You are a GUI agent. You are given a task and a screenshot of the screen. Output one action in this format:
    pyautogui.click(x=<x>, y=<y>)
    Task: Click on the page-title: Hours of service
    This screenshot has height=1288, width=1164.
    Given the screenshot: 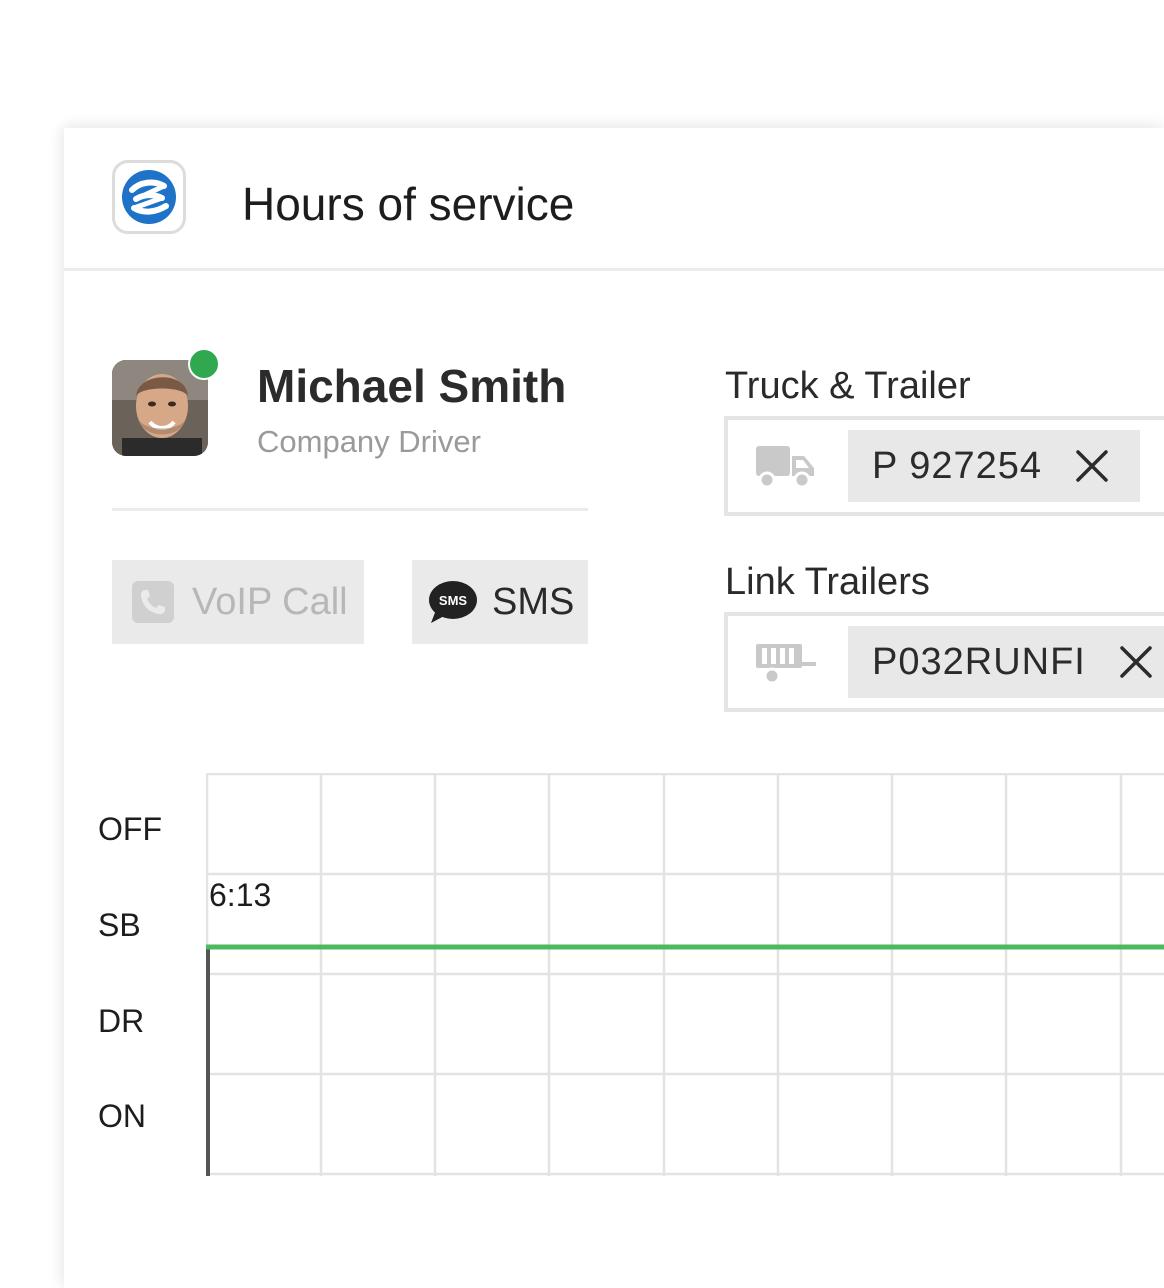 What is the action you would take?
    pyautogui.click(x=408, y=204)
    